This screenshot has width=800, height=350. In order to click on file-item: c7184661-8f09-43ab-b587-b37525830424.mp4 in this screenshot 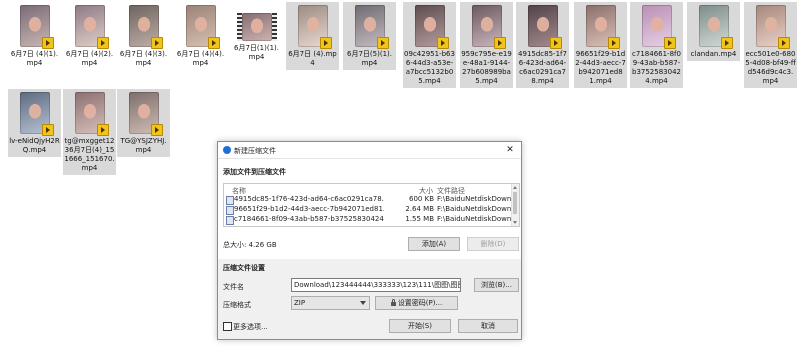, I will do `click(656, 45)`.